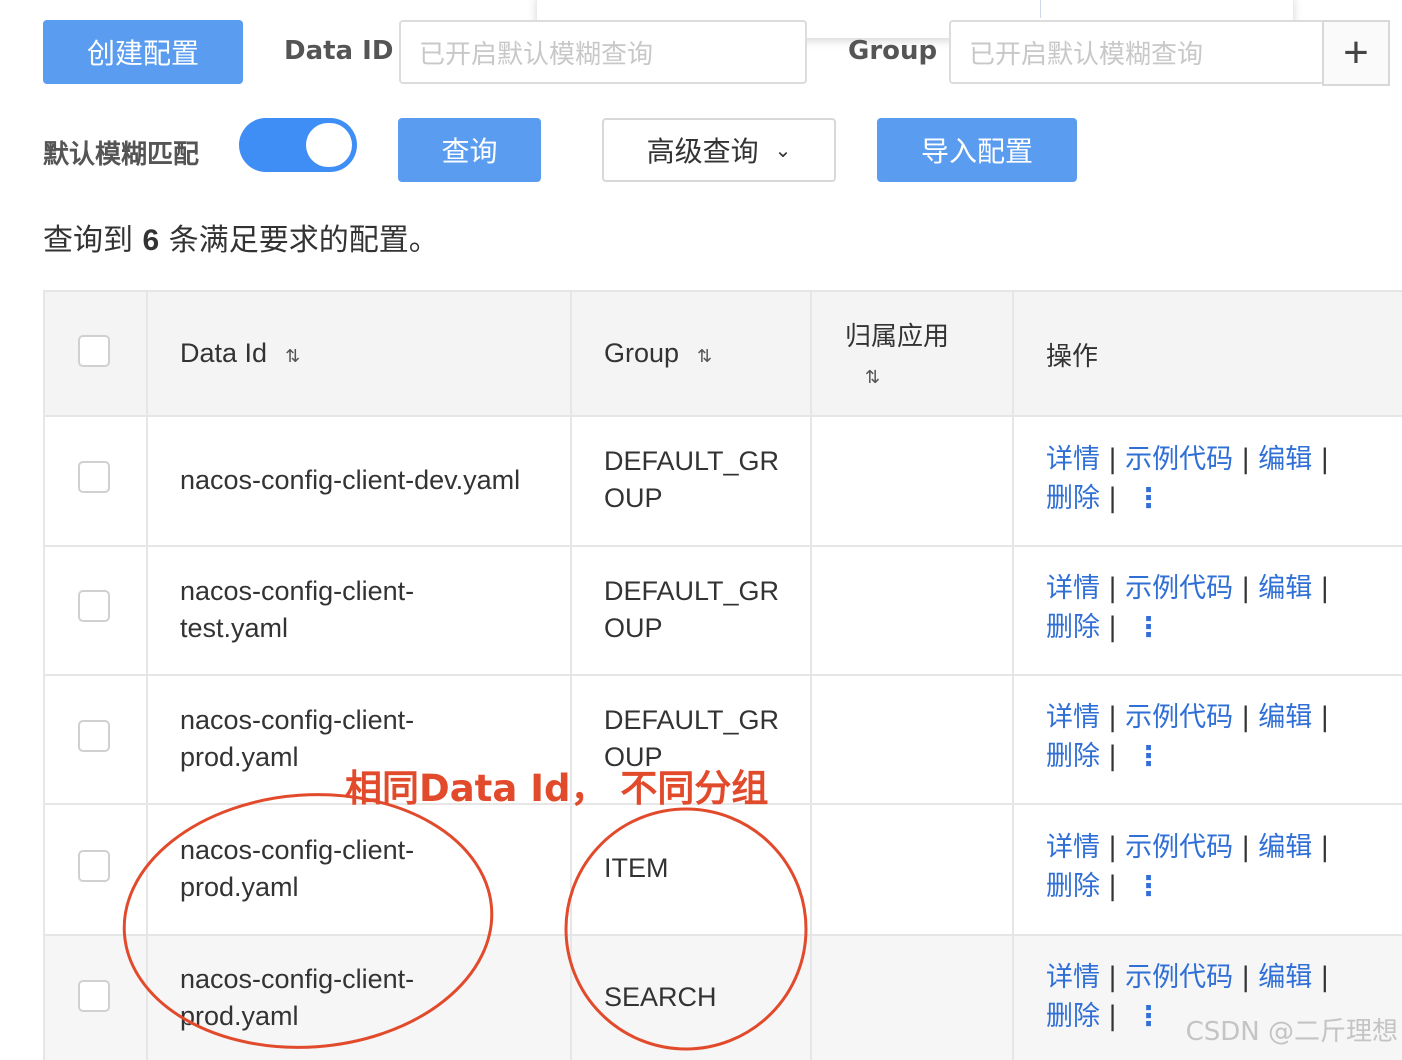 The height and width of the screenshot is (1060, 1402). I want to click on annotation-circle-data-id, so click(308, 921).